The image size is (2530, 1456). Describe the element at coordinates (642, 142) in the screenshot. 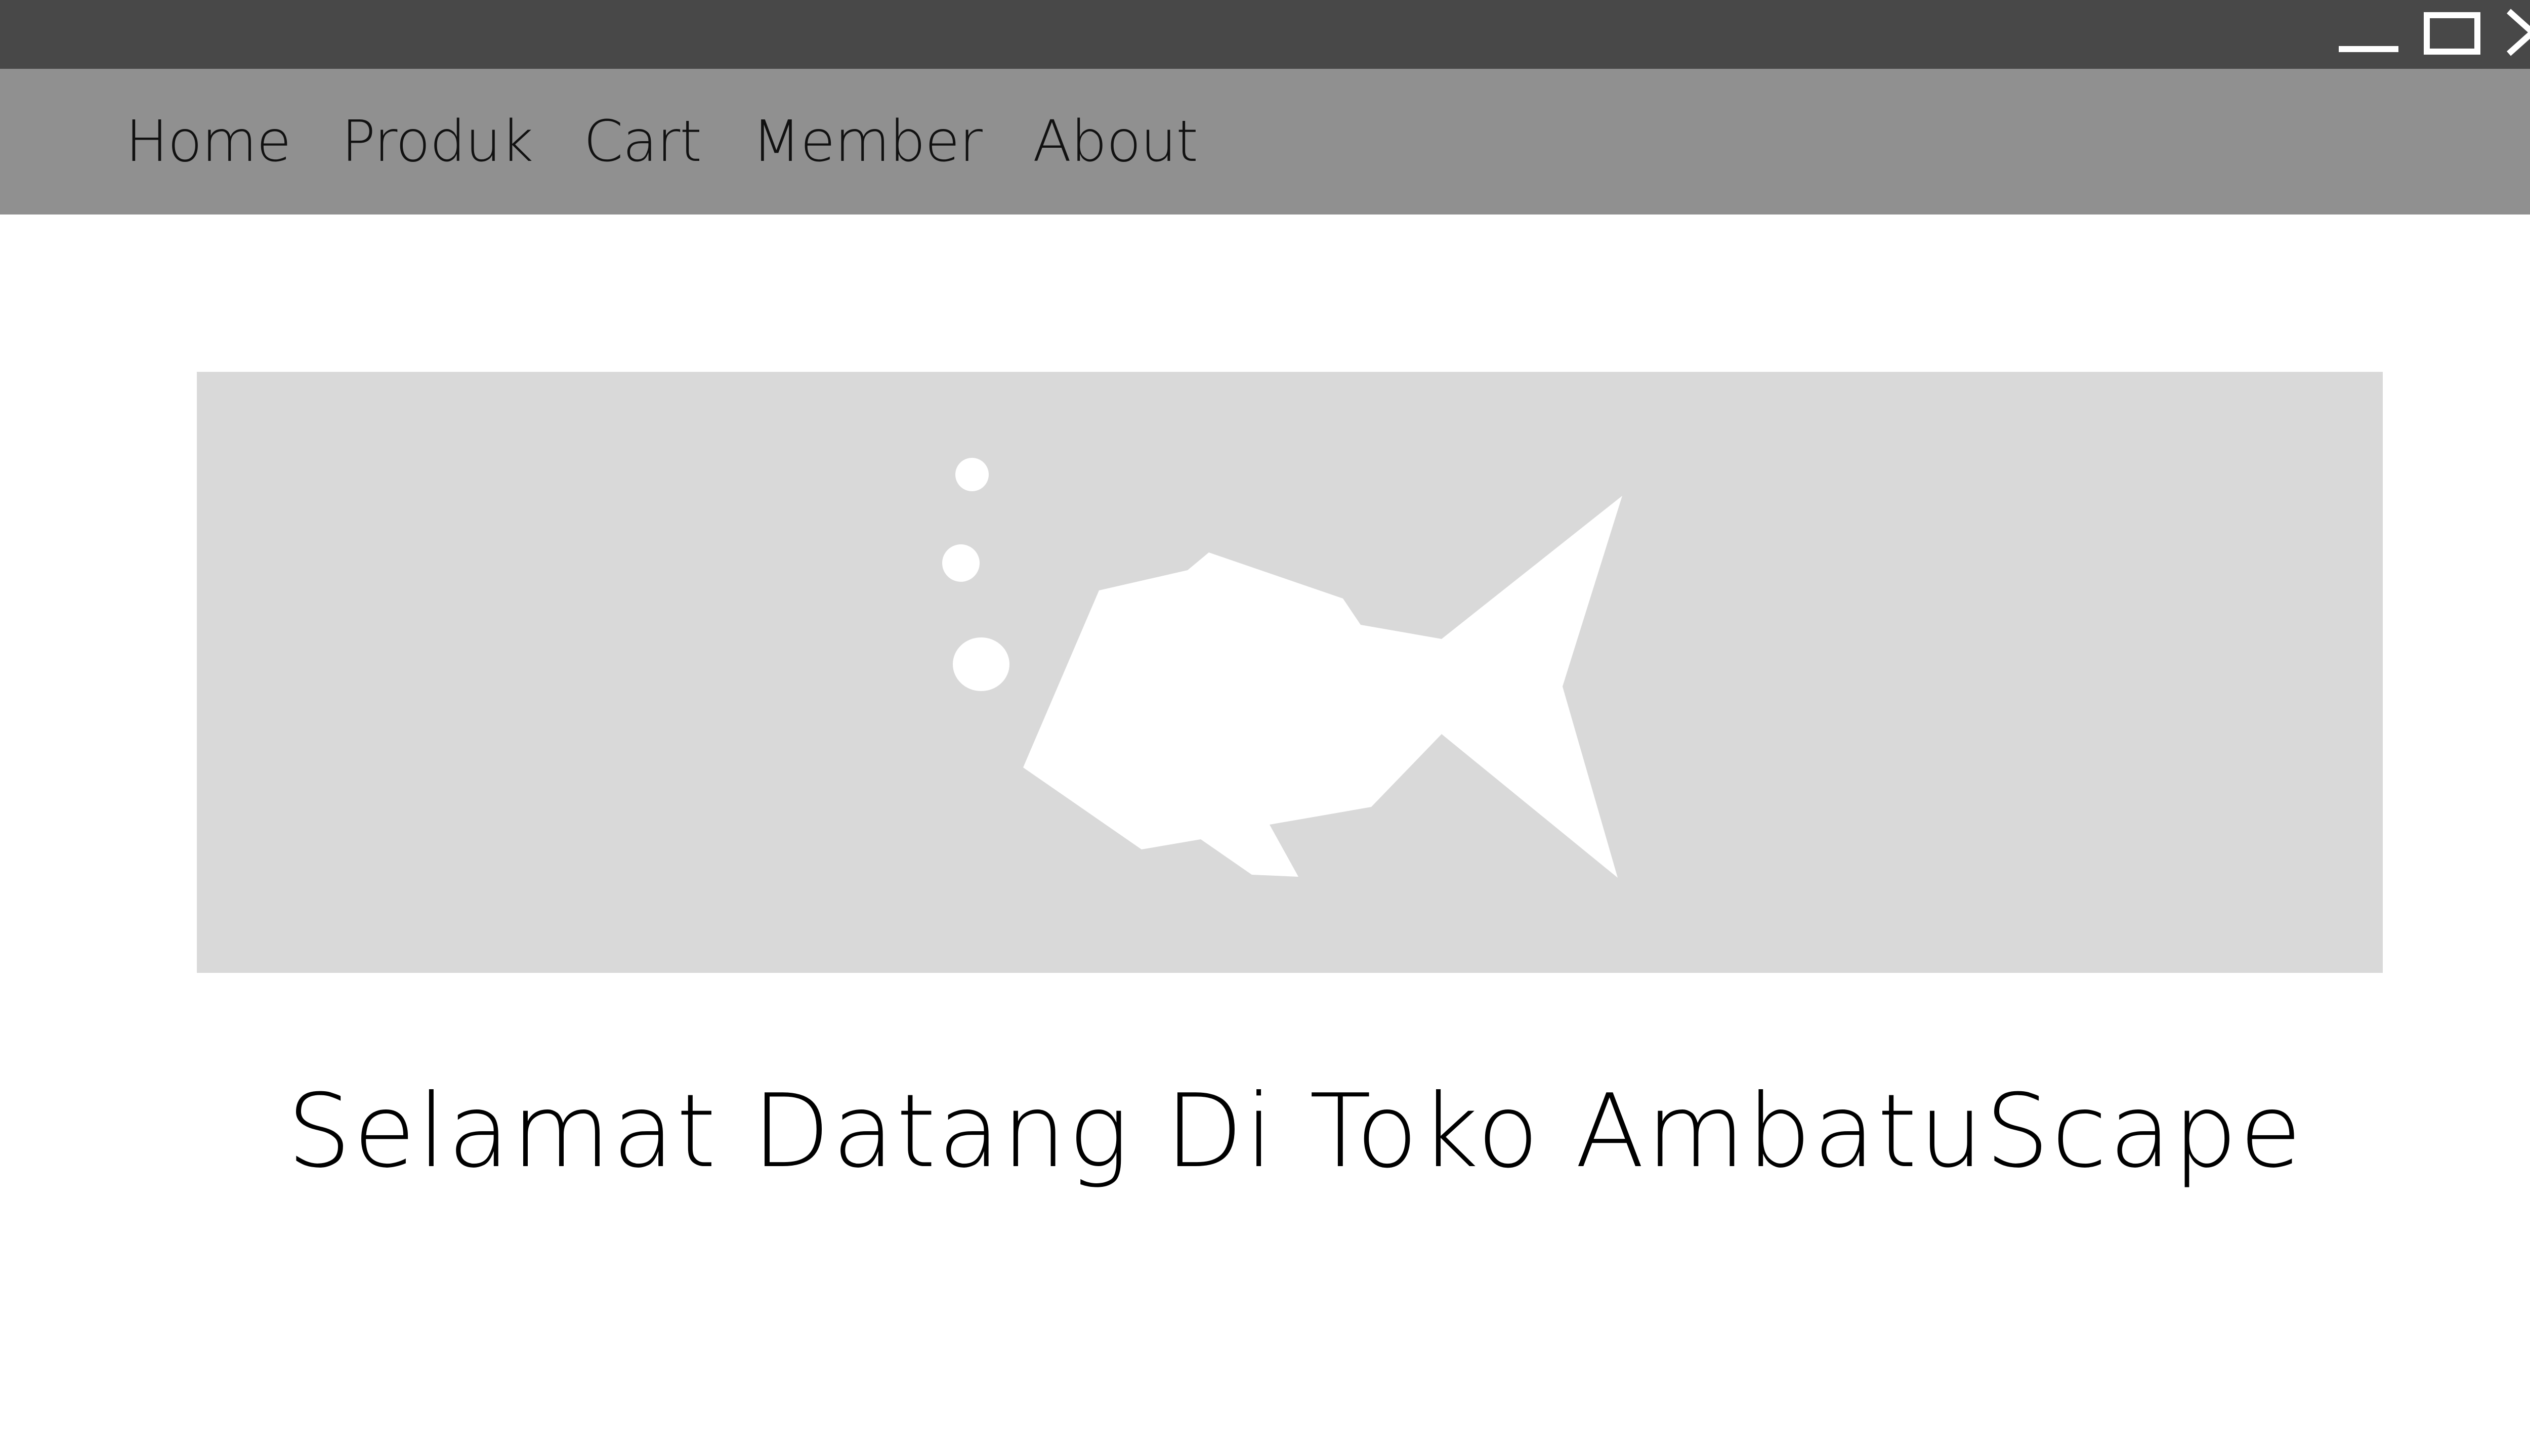

I see `nav-item-cart: Cart` at that location.